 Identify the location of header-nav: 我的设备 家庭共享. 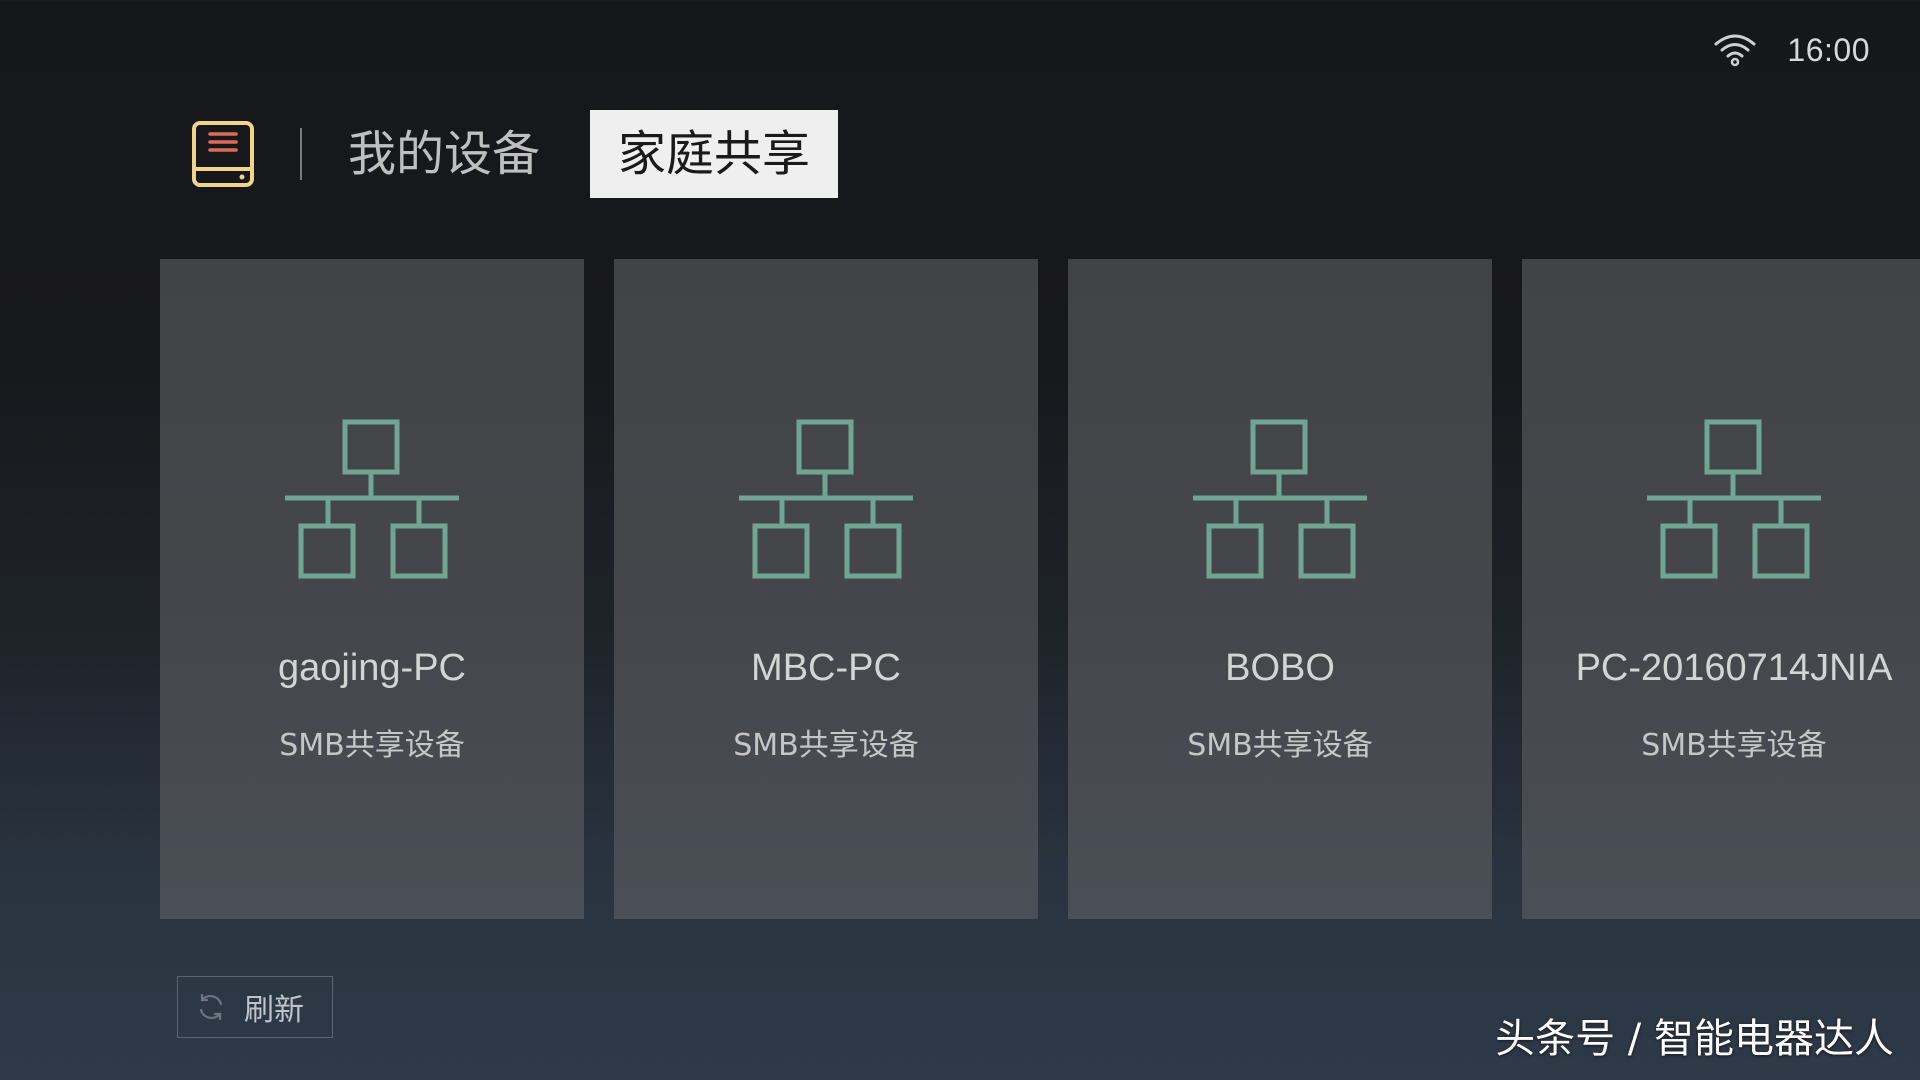
(513, 154).